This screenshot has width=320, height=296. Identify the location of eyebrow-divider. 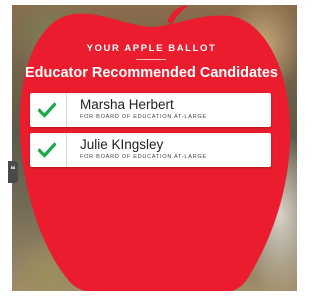
(151, 59).